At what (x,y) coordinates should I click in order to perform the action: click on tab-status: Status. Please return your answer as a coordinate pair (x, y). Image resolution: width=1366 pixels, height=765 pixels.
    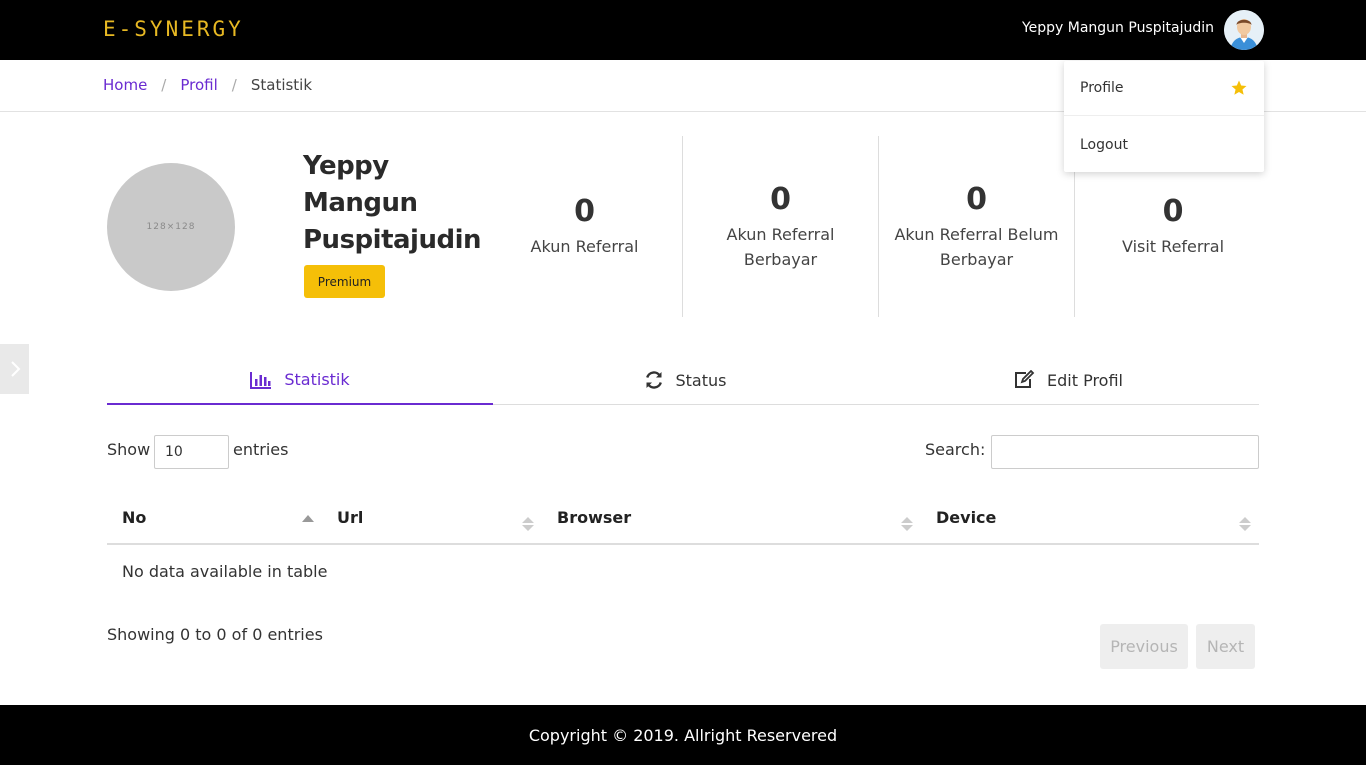
    Looking at the image, I should click on (685, 380).